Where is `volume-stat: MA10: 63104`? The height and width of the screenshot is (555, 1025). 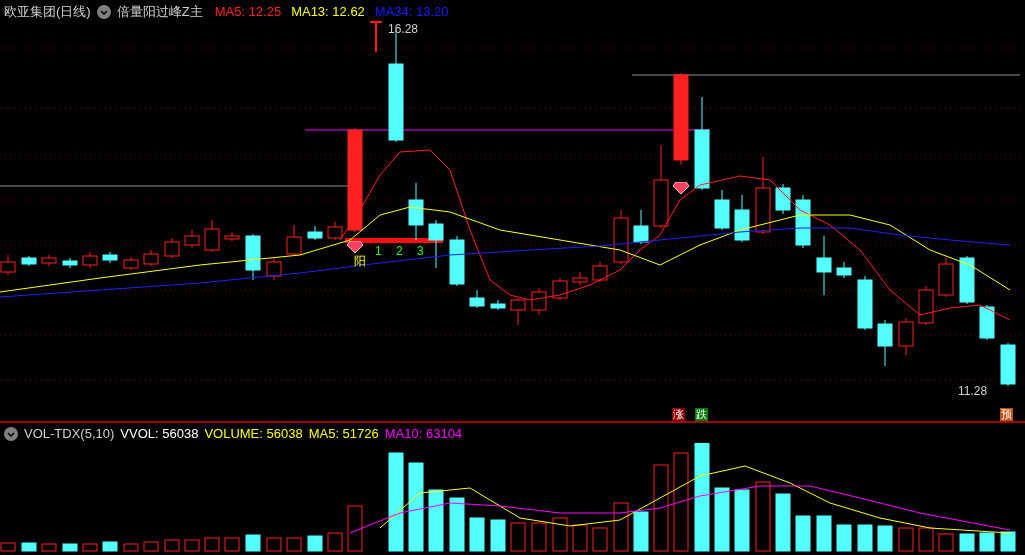 volume-stat: MA10: 63104 is located at coordinates (423, 434).